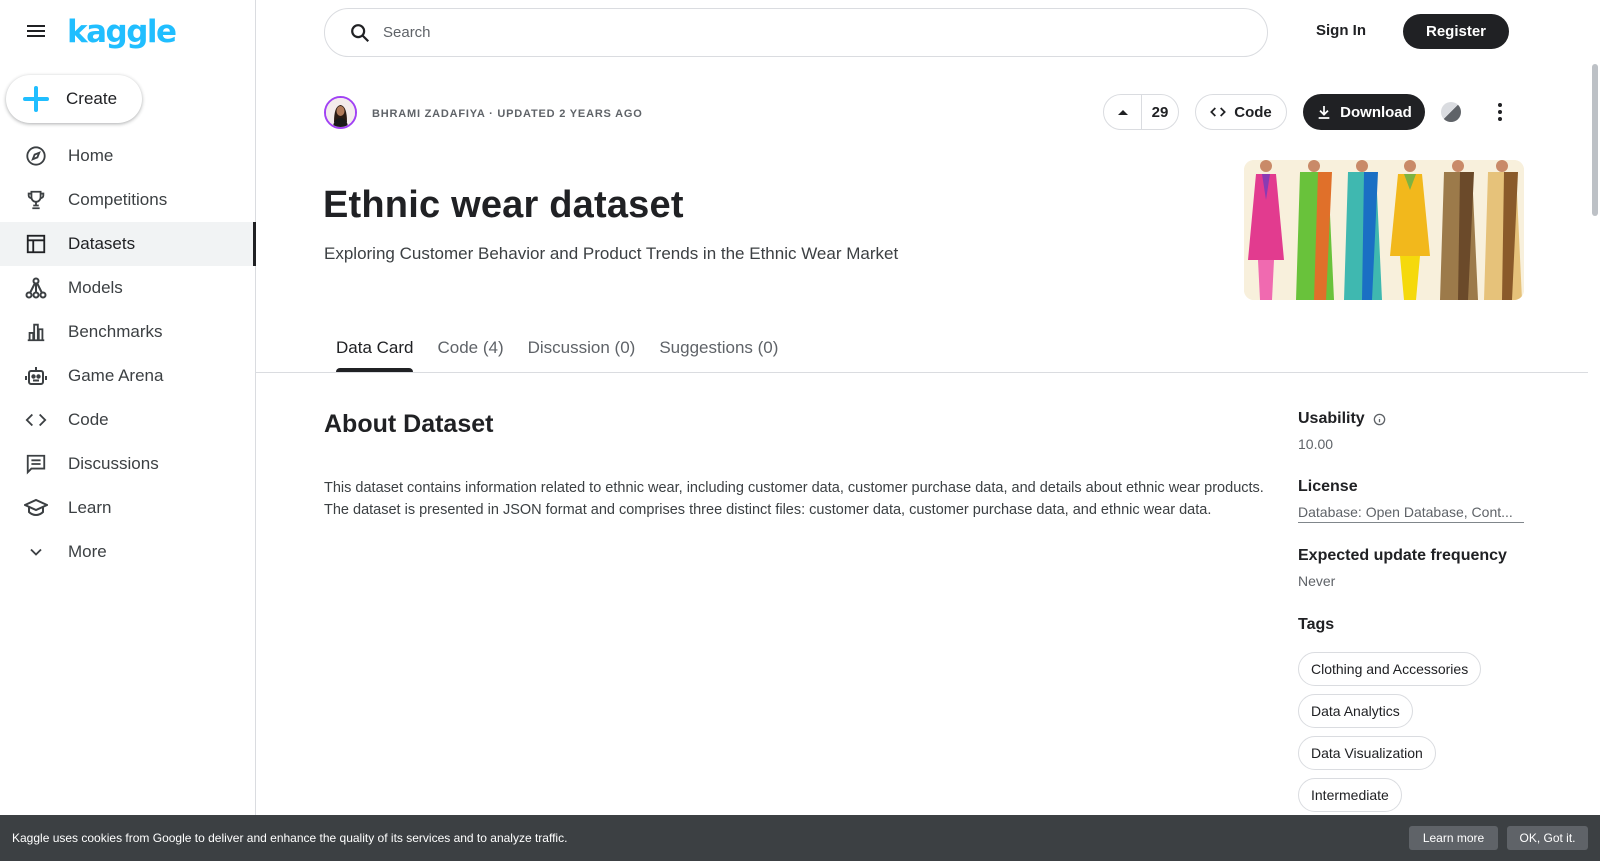 The height and width of the screenshot is (861, 1600). Describe the element at coordinates (36, 376) in the screenshot. I see `robot-icon` at that location.